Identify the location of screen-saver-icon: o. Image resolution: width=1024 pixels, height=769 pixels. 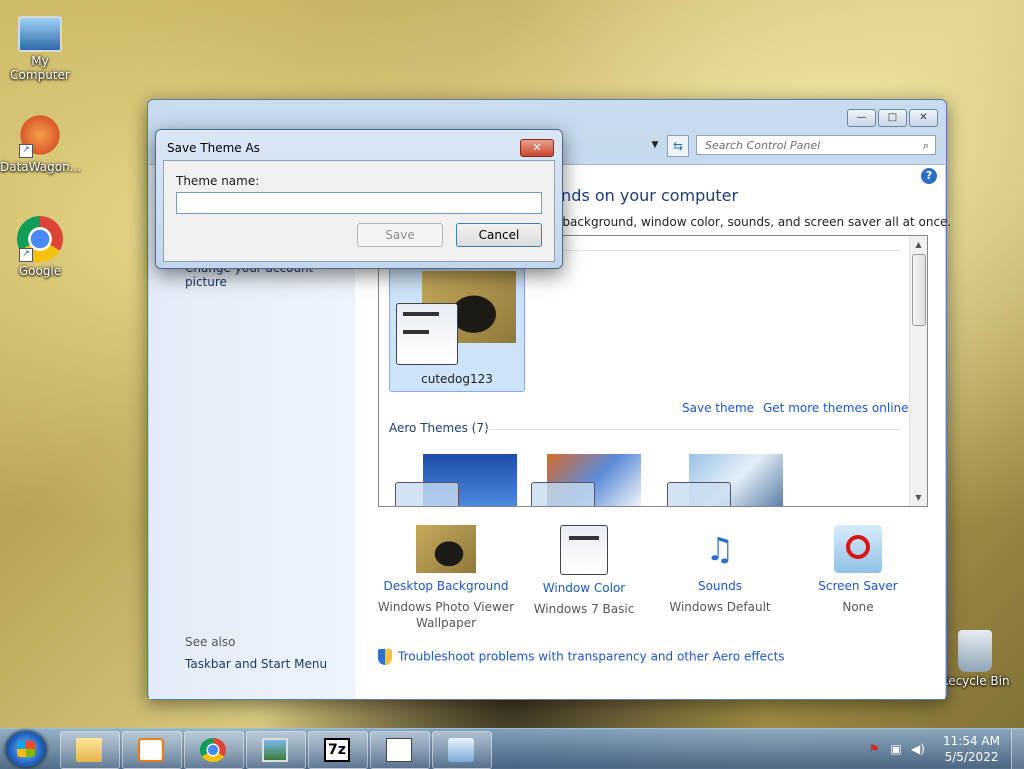
(858, 549).